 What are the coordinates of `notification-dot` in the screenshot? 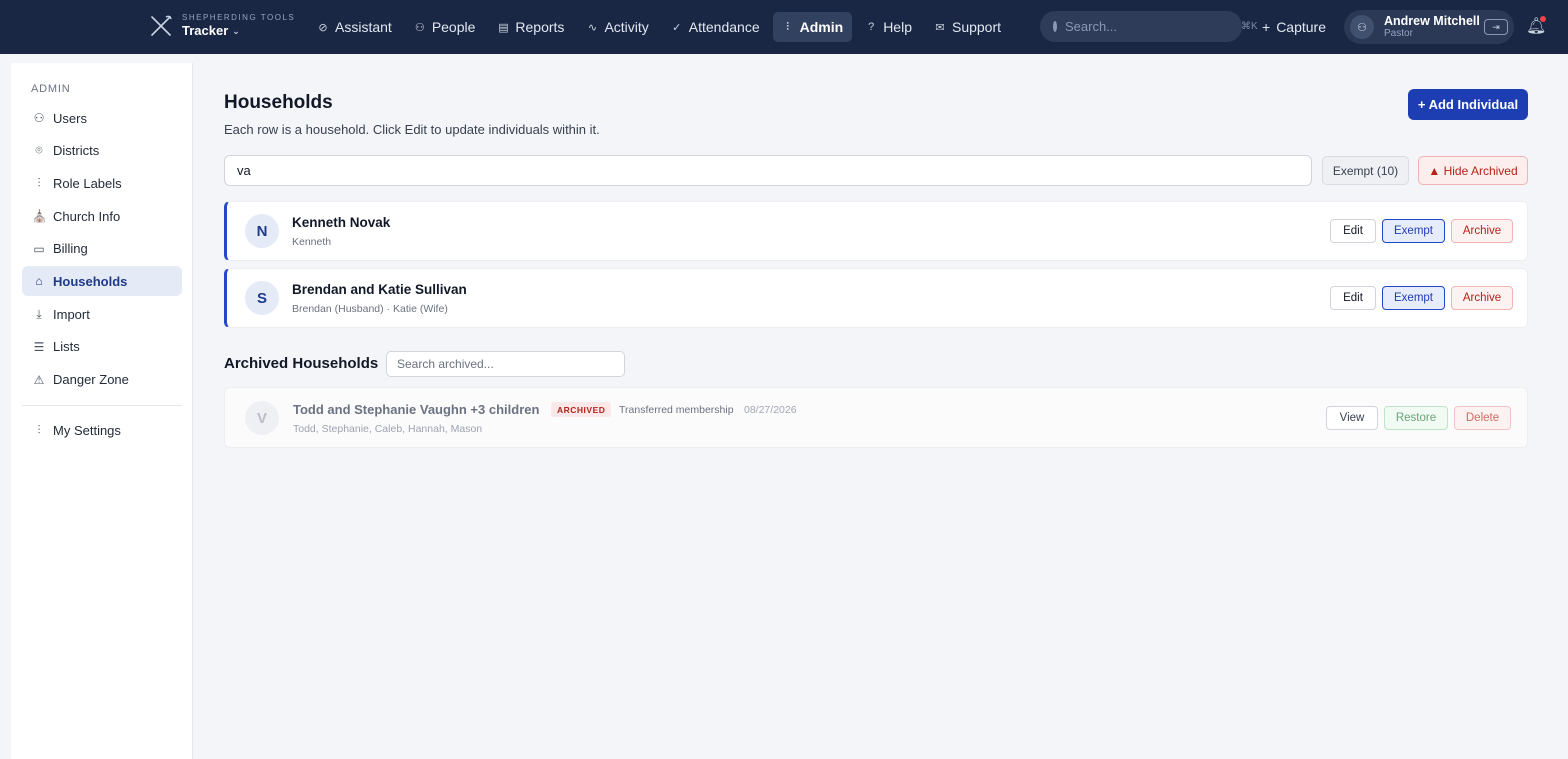 It's located at (1543, 19).